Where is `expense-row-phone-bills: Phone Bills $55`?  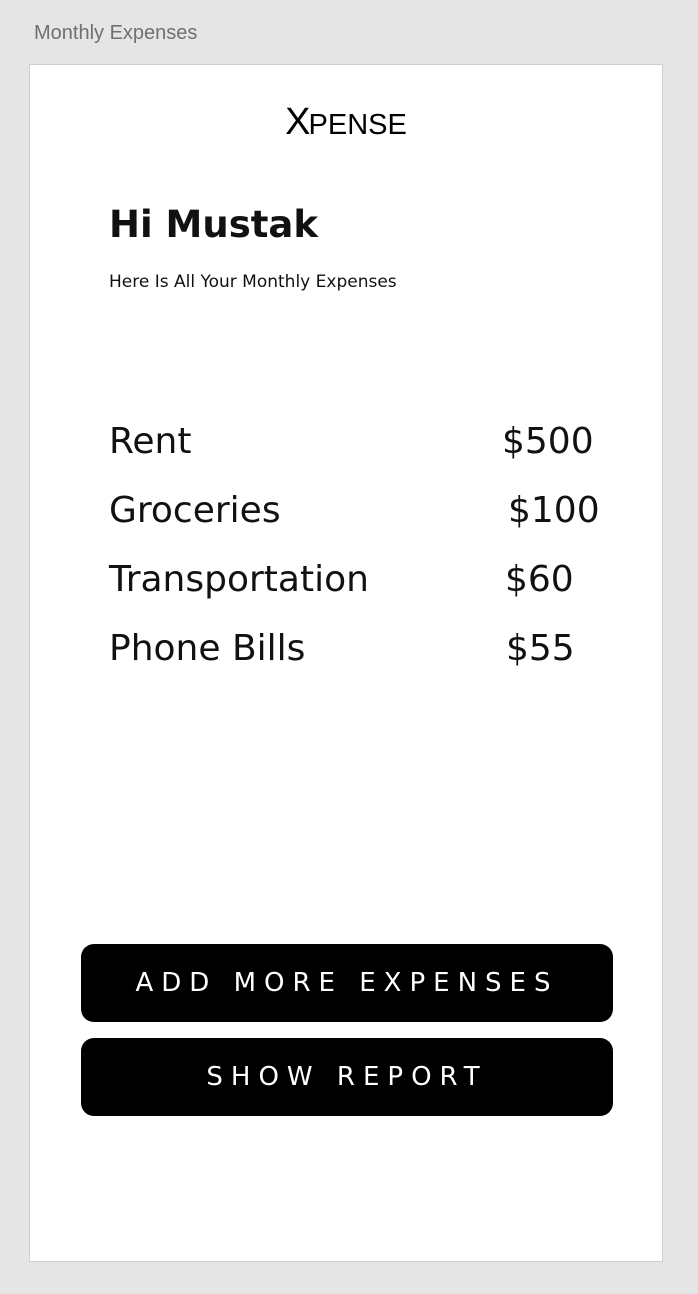 expense-row-phone-bills: Phone Bills $55 is located at coordinates (359, 662).